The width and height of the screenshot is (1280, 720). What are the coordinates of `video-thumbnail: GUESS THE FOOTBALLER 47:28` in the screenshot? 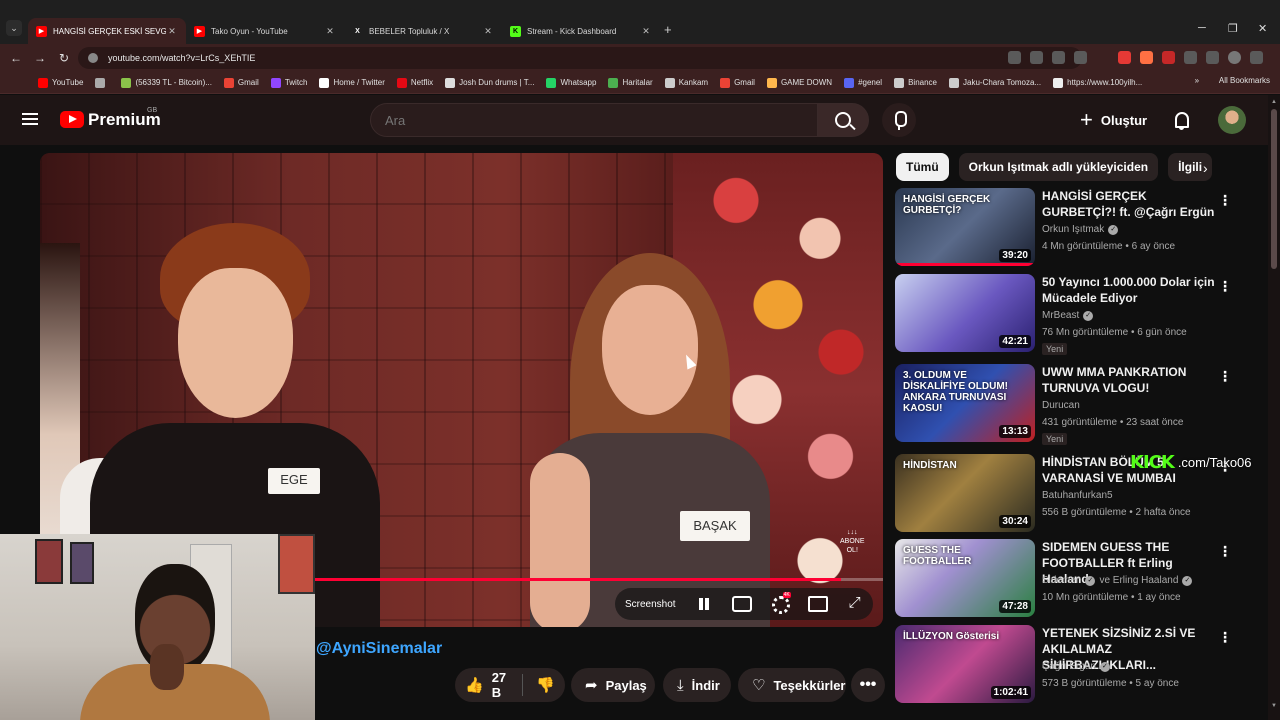 It's located at (965, 578).